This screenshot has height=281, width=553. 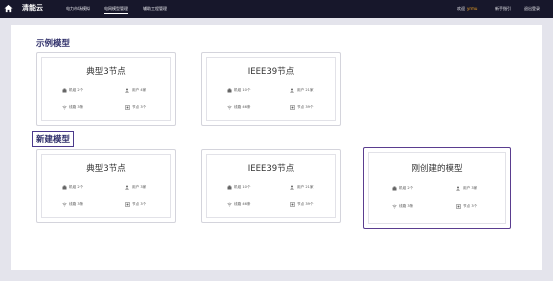 I want to click on section-title-examples: 示例模型, so click(x=53, y=44).